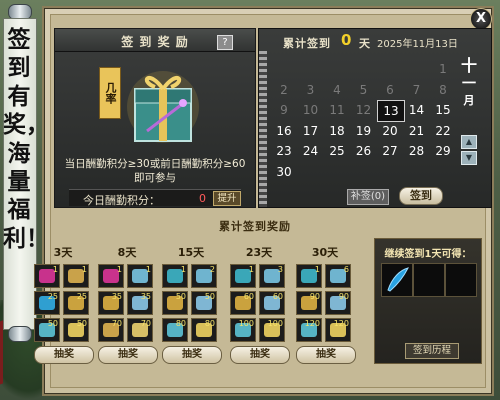 This screenshot has height=400, width=500. Describe the element at coordinates (272, 276) in the screenshot. I see `reward-item-slot: 3` at that location.